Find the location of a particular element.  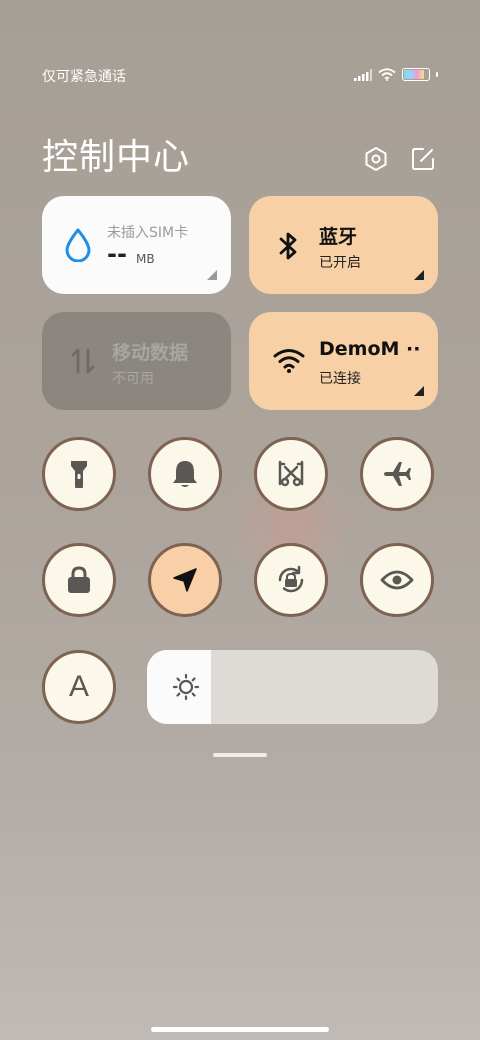

bluetooth-title: 蓝牙 is located at coordinates (338, 237).